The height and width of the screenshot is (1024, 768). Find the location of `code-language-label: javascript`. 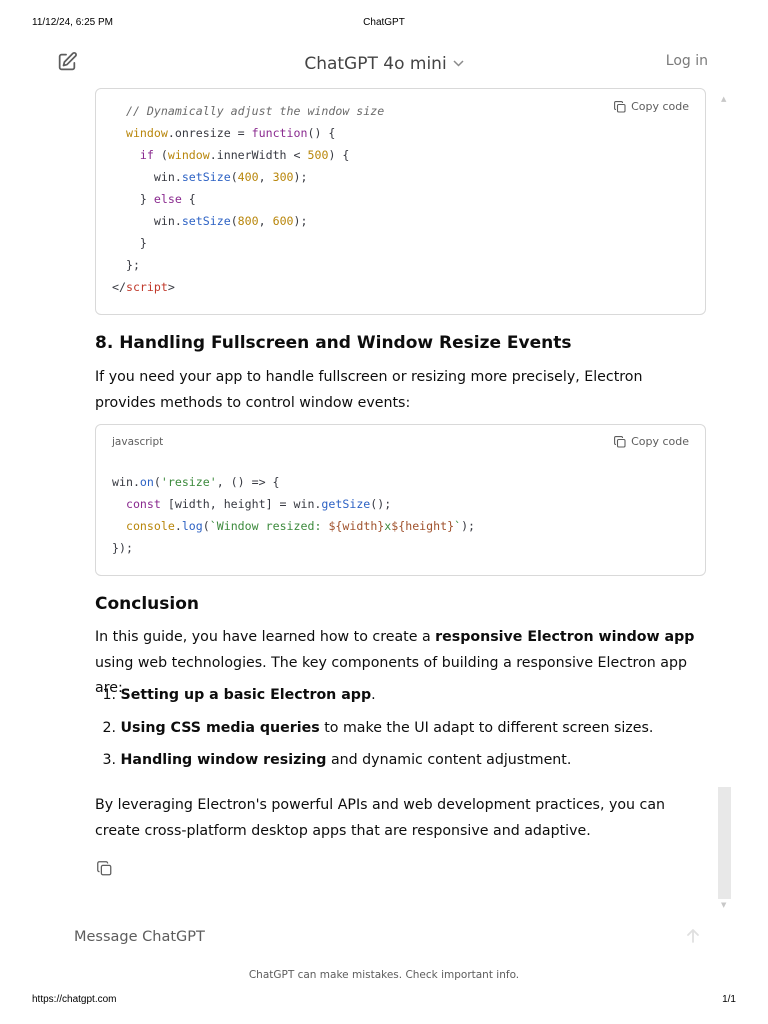

code-language-label: javascript is located at coordinates (138, 442).